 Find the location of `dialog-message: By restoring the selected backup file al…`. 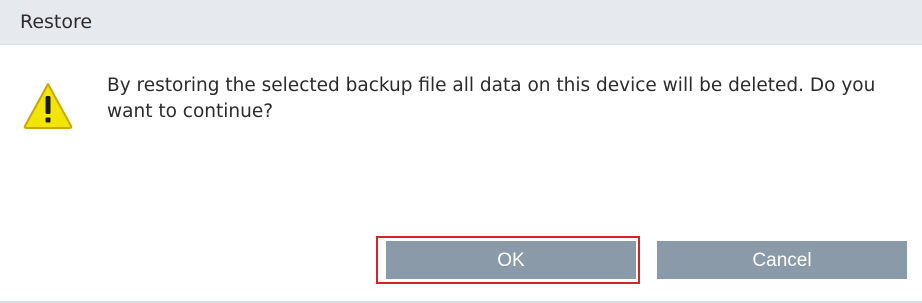

dialog-message: By restoring the selected backup file al… is located at coordinates (491, 98).